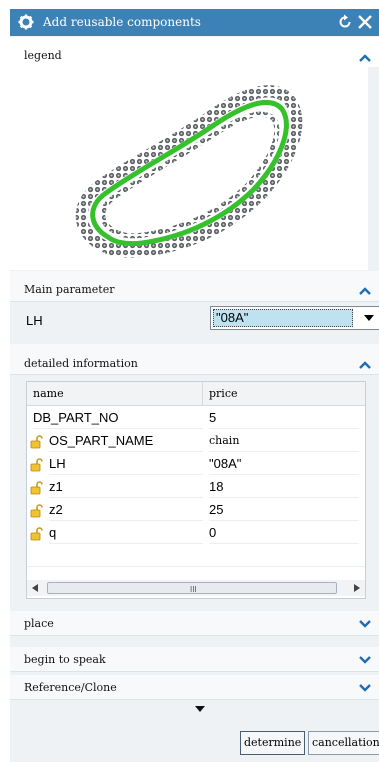 Image resolution: width=379 pixels, height=762 pixels. Describe the element at coordinates (284, 487) in the screenshot. I see `table-row-value: 18` at that location.